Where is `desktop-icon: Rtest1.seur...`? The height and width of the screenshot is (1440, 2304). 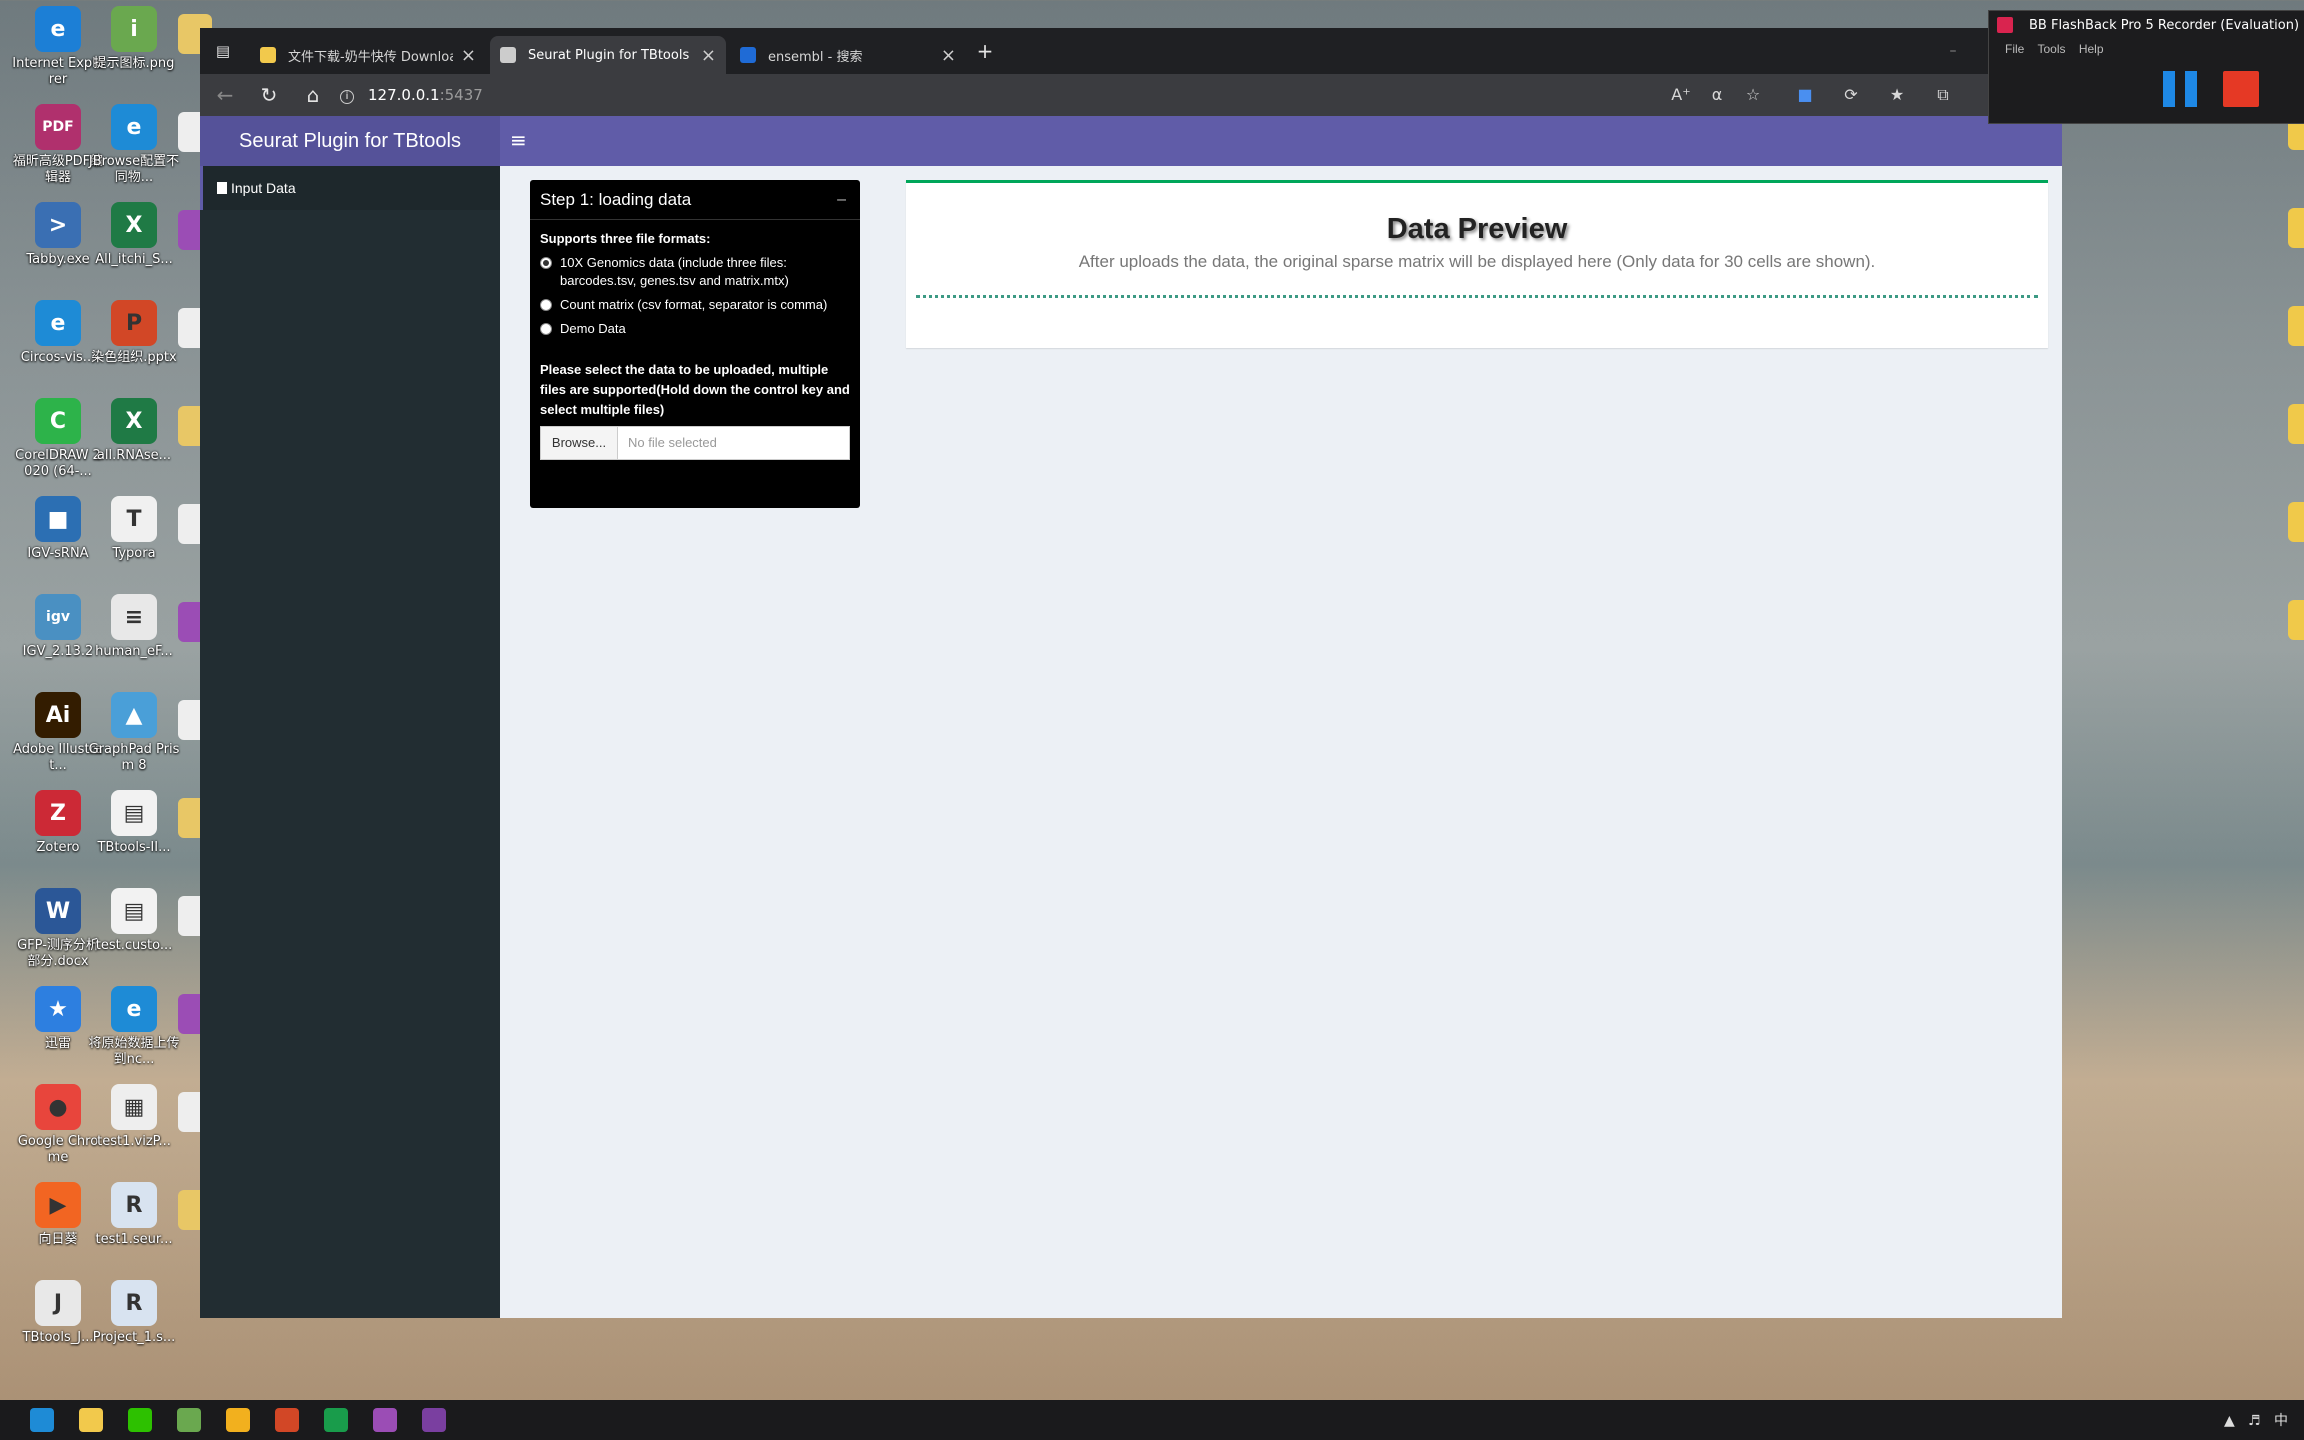
desktop-icon: Rtest1.seur... is located at coordinates (134, 1215).